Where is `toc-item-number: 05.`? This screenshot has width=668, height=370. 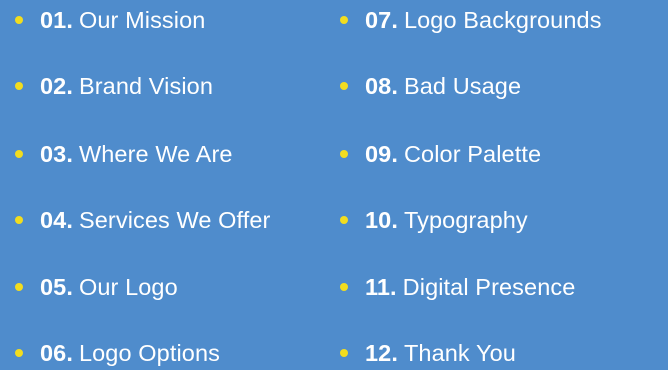 toc-item-number: 05. is located at coordinates (56, 286).